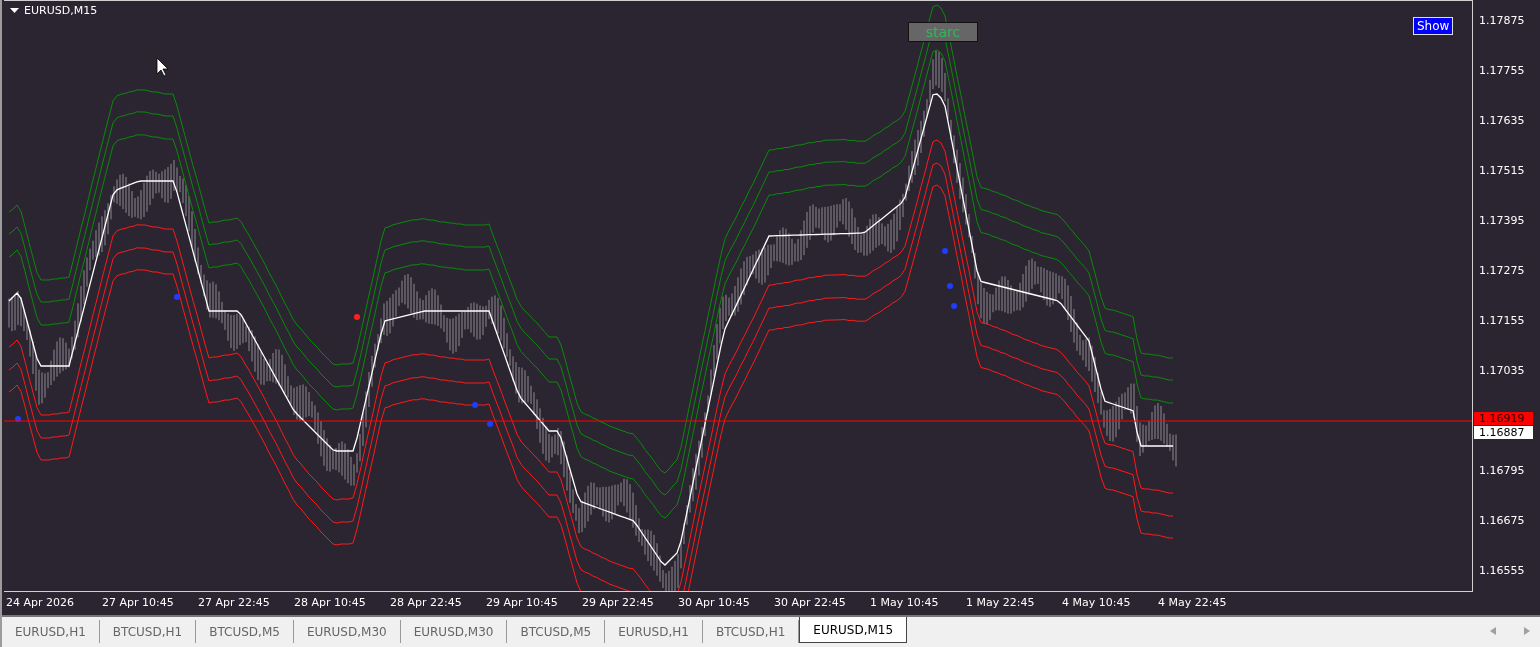 The height and width of the screenshot is (647, 1540). I want to click on price-axis-label: 1.16675, so click(1502, 520).